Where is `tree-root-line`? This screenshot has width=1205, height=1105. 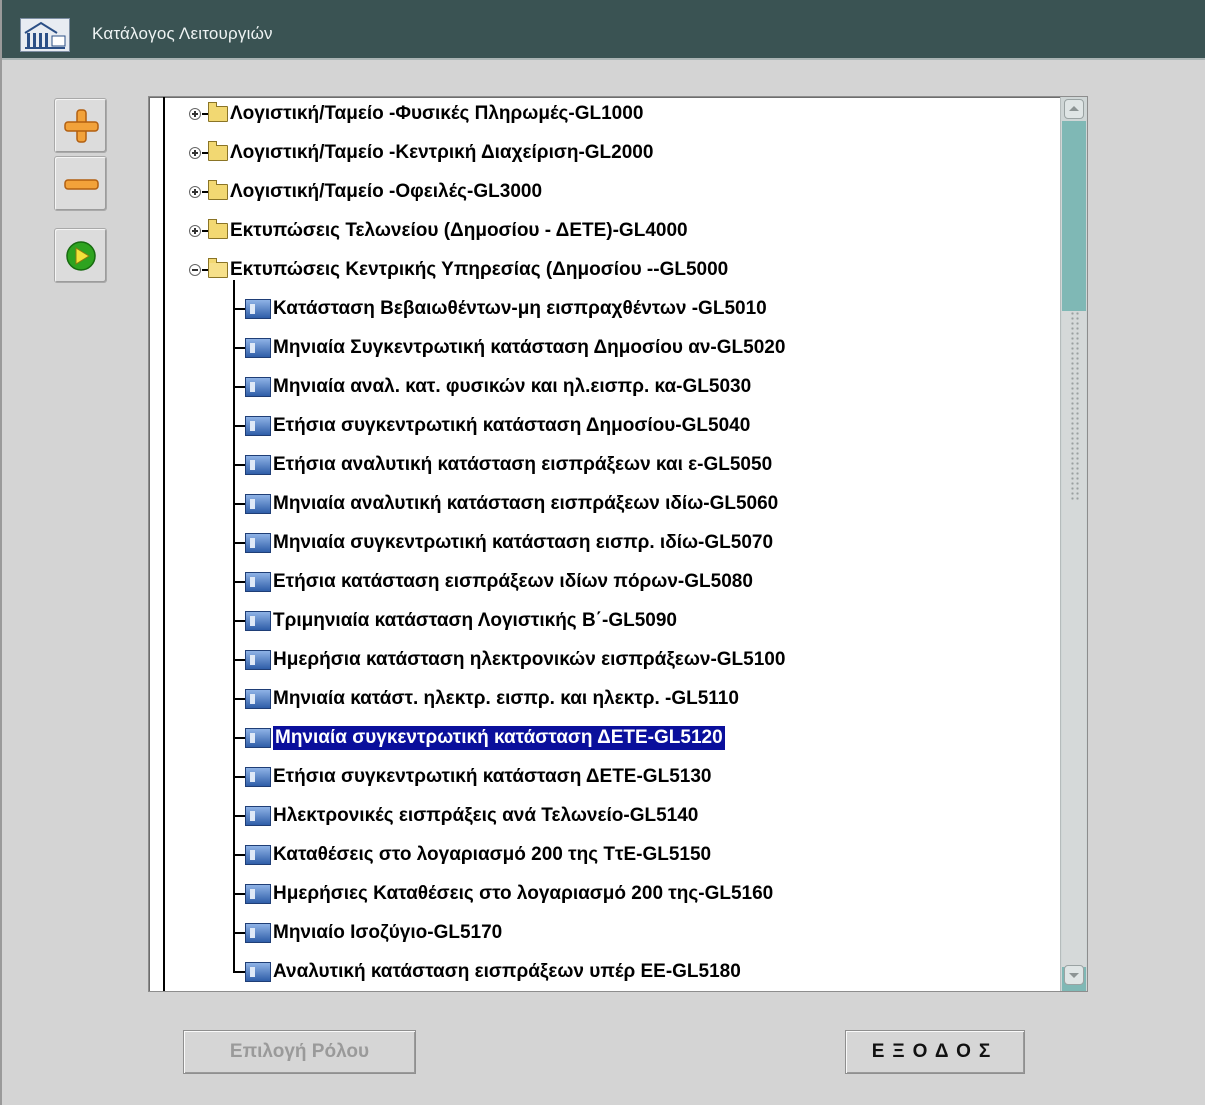
tree-root-line is located at coordinates (164, 544).